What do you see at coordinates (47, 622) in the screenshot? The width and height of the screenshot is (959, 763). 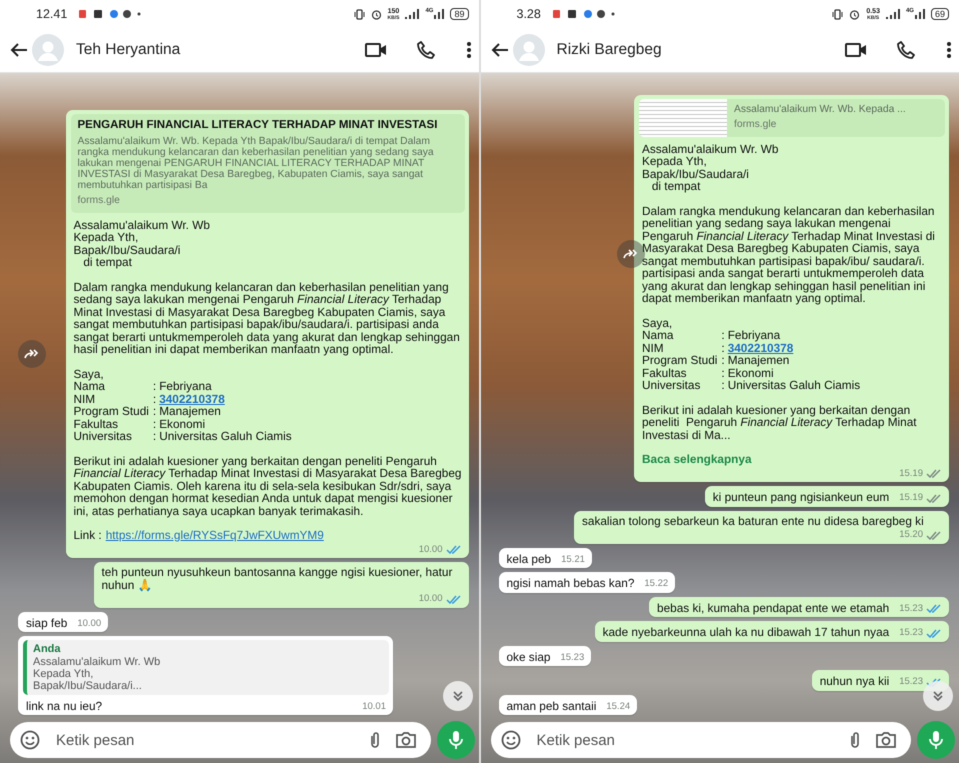 I see `message-text: siap feb` at bounding box center [47, 622].